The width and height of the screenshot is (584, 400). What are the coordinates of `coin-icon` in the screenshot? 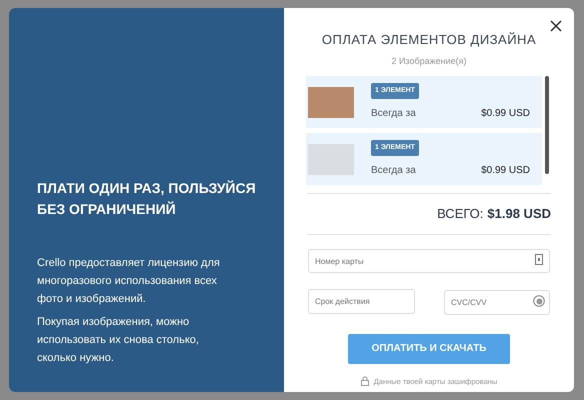 It's located at (539, 300).